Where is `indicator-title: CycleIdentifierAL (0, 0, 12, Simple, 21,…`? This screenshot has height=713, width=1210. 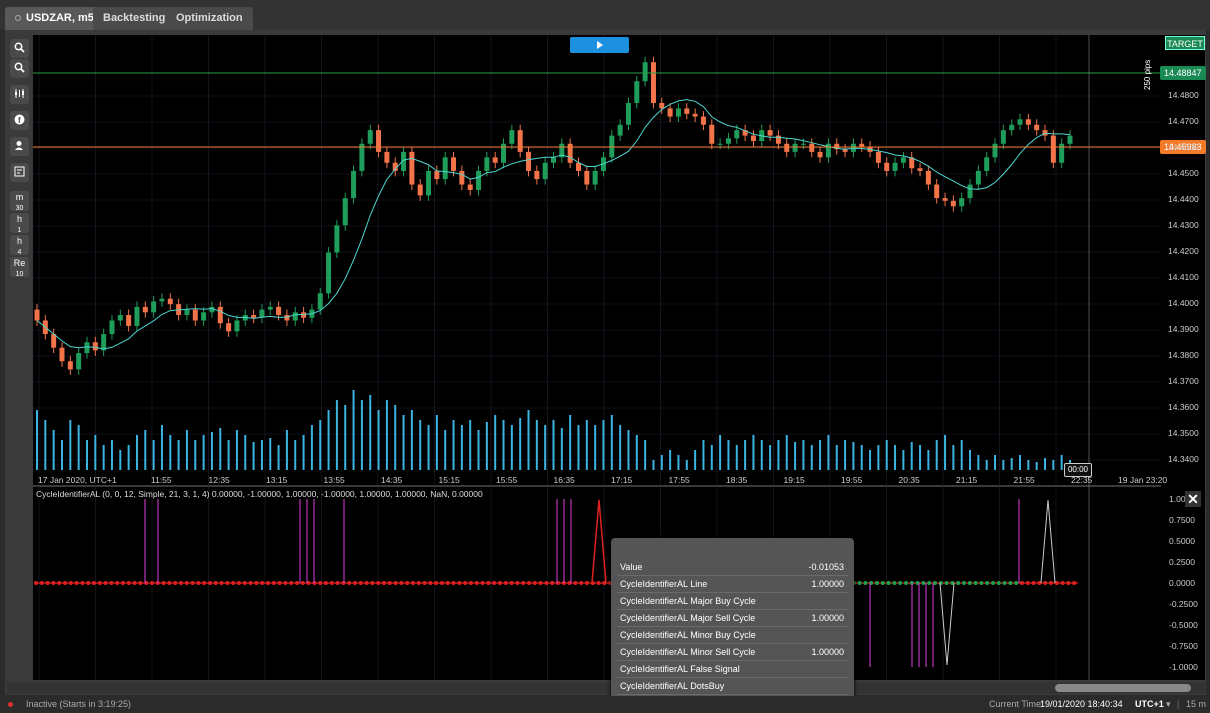 indicator-title: CycleIdentifierAL (0, 0, 12, Simple, 21,… is located at coordinates (259, 494).